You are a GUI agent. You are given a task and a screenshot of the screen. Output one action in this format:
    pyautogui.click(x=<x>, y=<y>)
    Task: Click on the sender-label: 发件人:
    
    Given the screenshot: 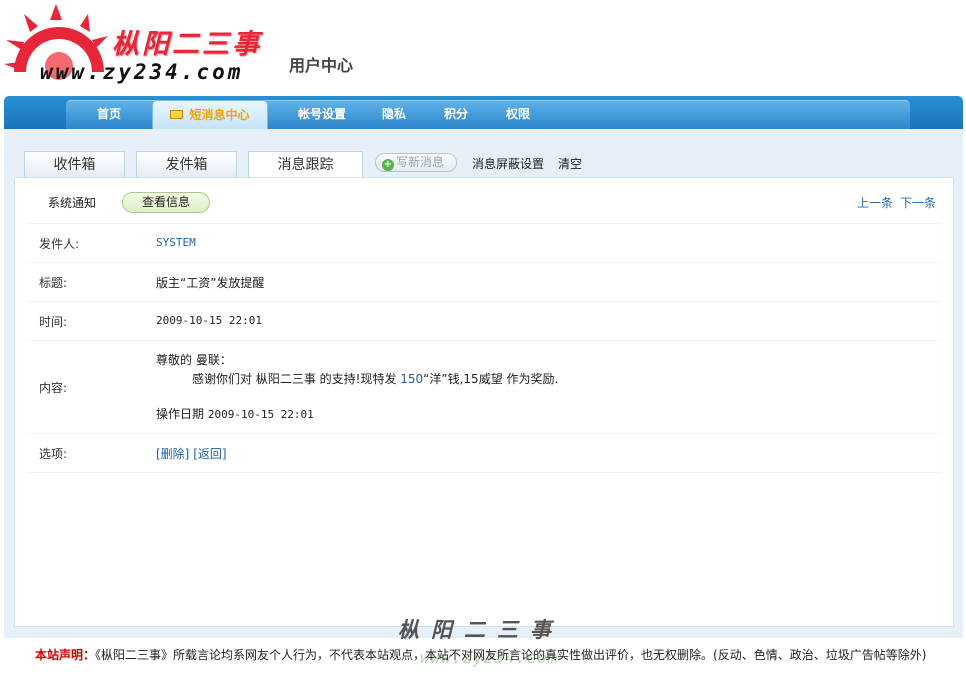 What is the action you would take?
    pyautogui.click(x=59, y=244)
    